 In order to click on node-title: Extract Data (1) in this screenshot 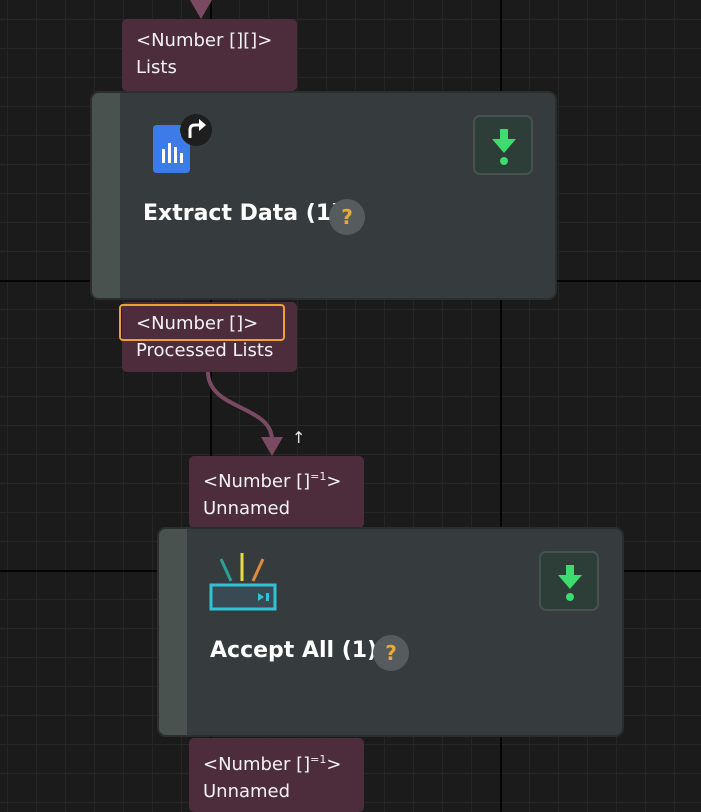, I will do `click(242, 213)`.